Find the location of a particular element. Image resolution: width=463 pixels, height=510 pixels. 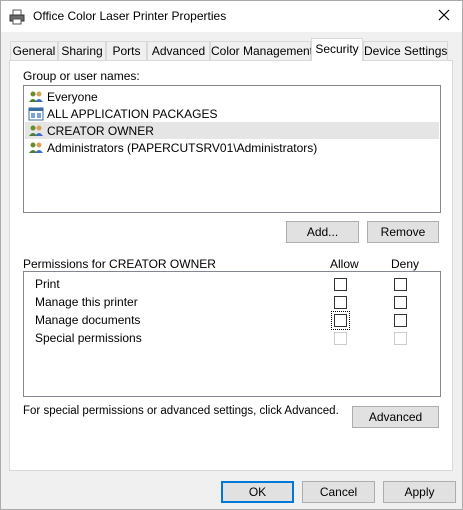

tab-general: General is located at coordinates (34, 50).